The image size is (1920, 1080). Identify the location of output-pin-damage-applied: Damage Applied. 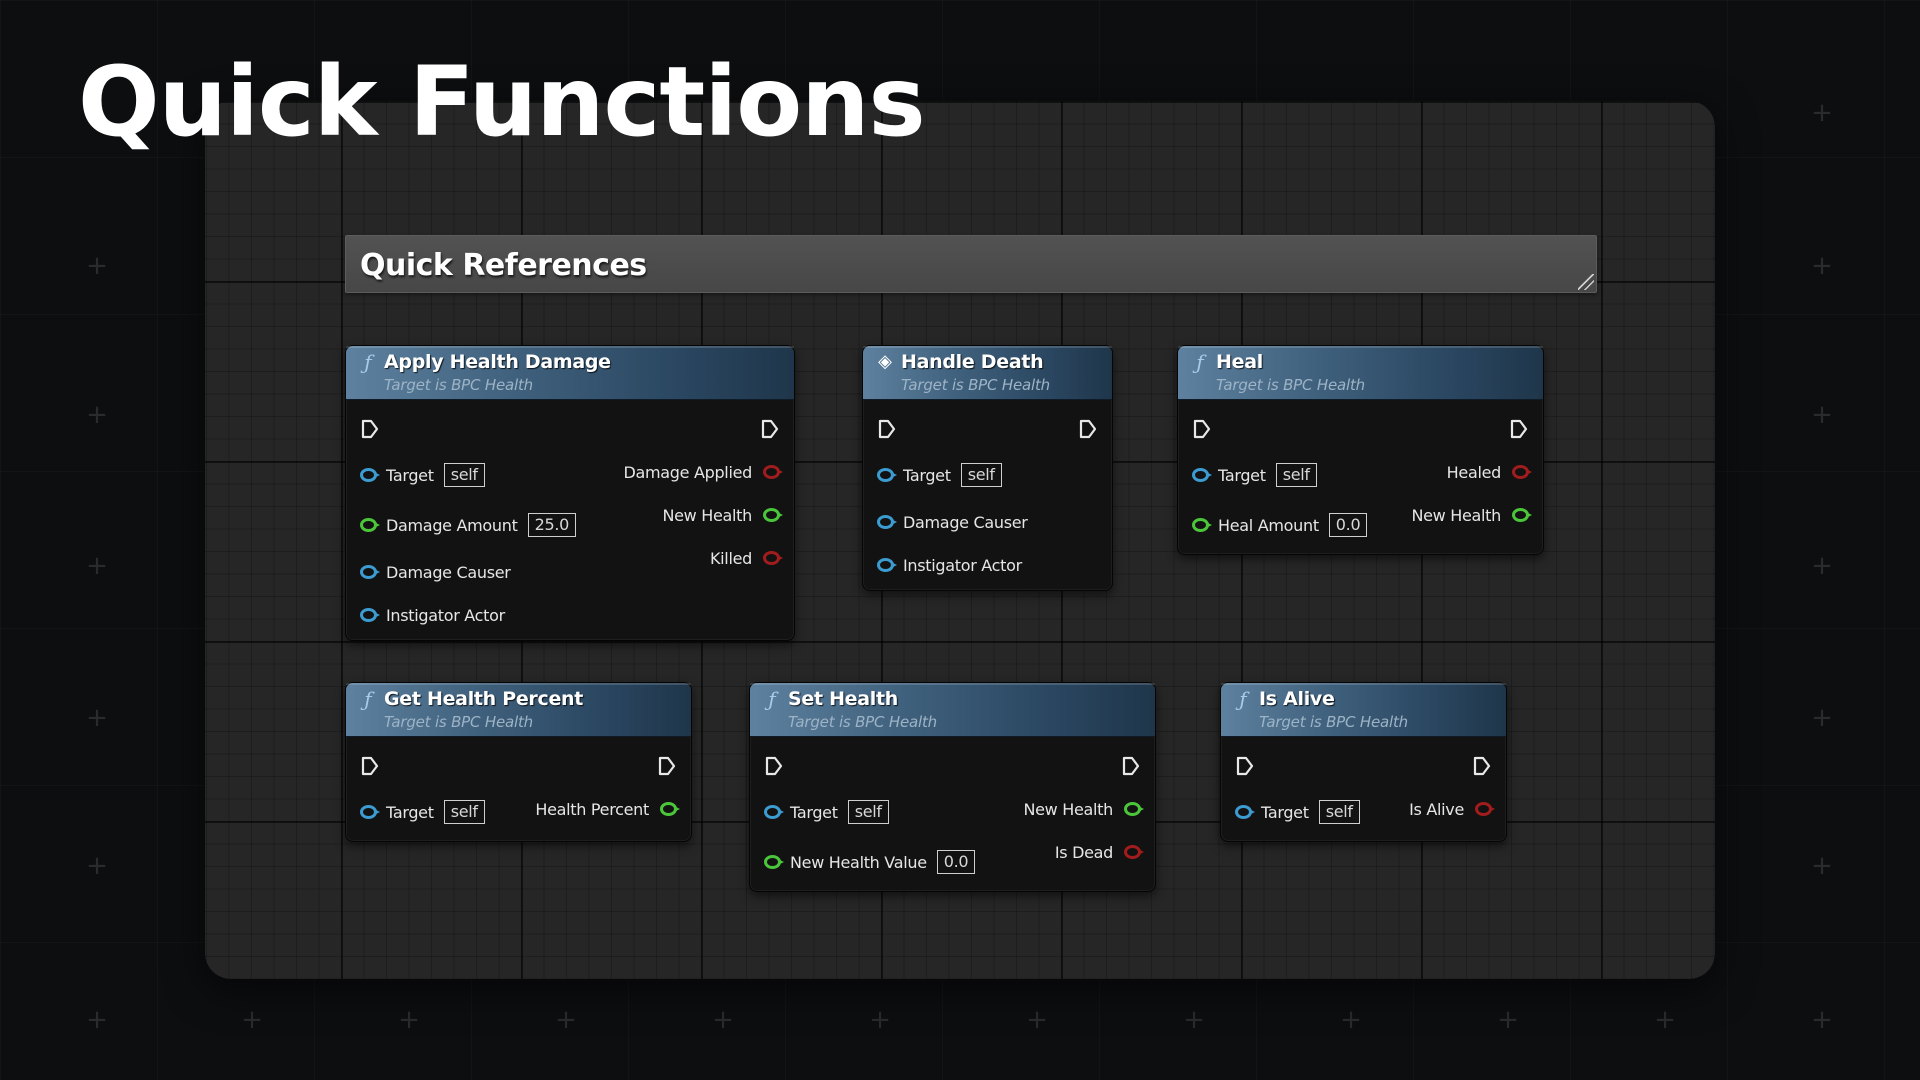
(703, 472).